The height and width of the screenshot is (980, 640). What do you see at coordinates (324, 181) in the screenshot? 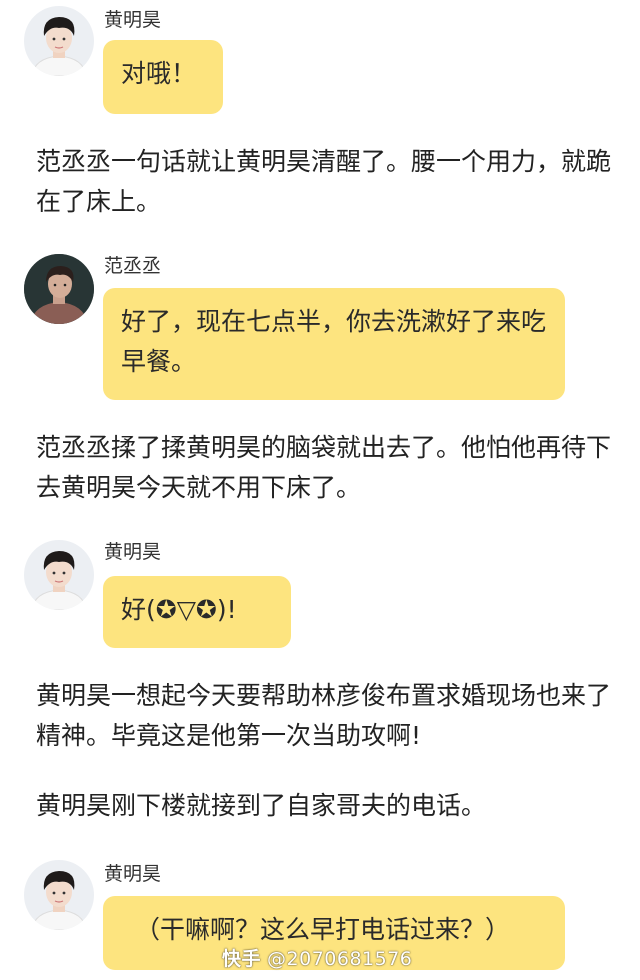
I see `narration-paragraph: 范丞丞一句话就让黄明昊清醒了。腰一个用力，就跪在了床上。` at bounding box center [324, 181].